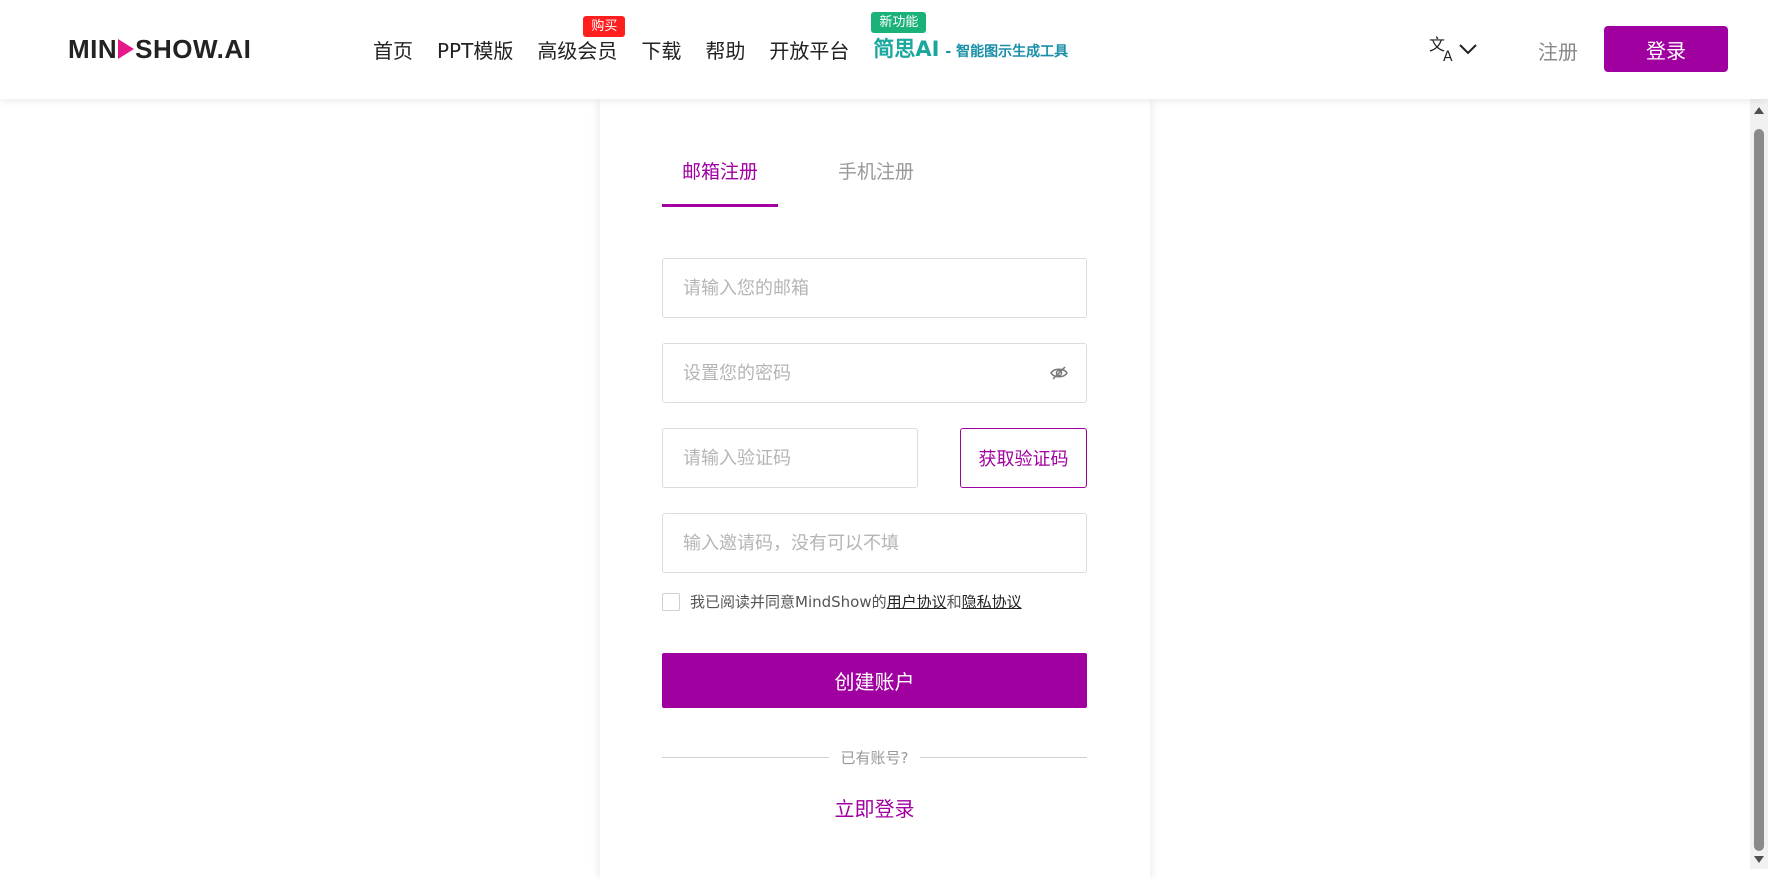 This screenshot has width=1768, height=879. I want to click on get-code-button: 获取验证码, so click(1023, 458).